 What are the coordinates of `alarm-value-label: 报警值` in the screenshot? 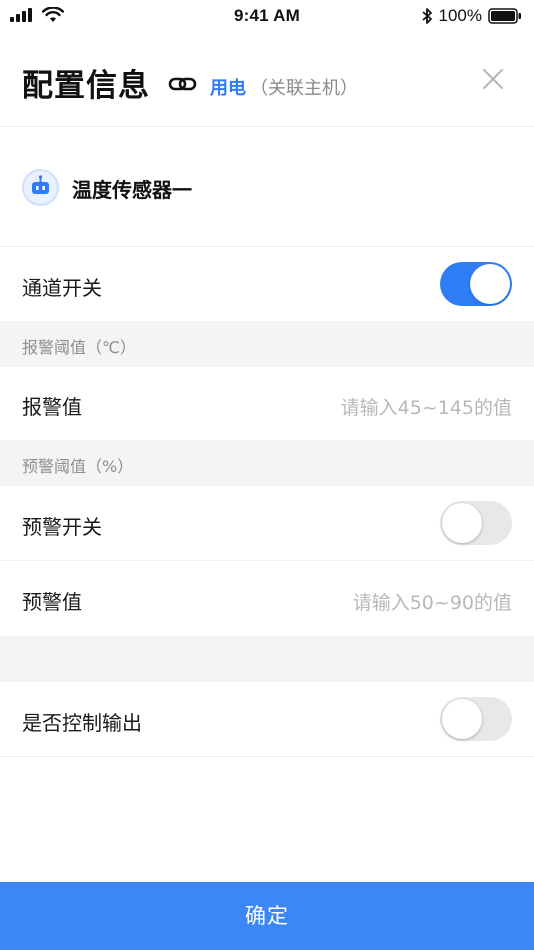 It's located at (52, 407).